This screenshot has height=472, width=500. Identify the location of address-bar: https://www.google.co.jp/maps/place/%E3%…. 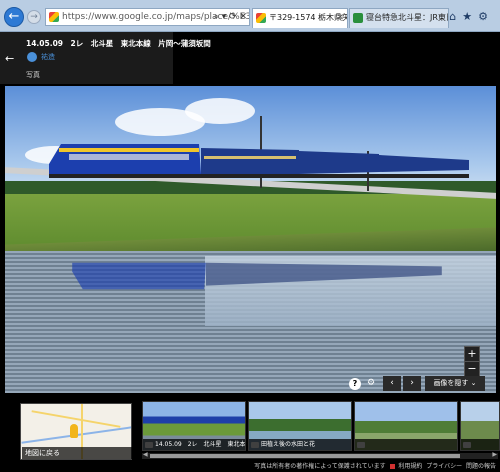
(147, 17).